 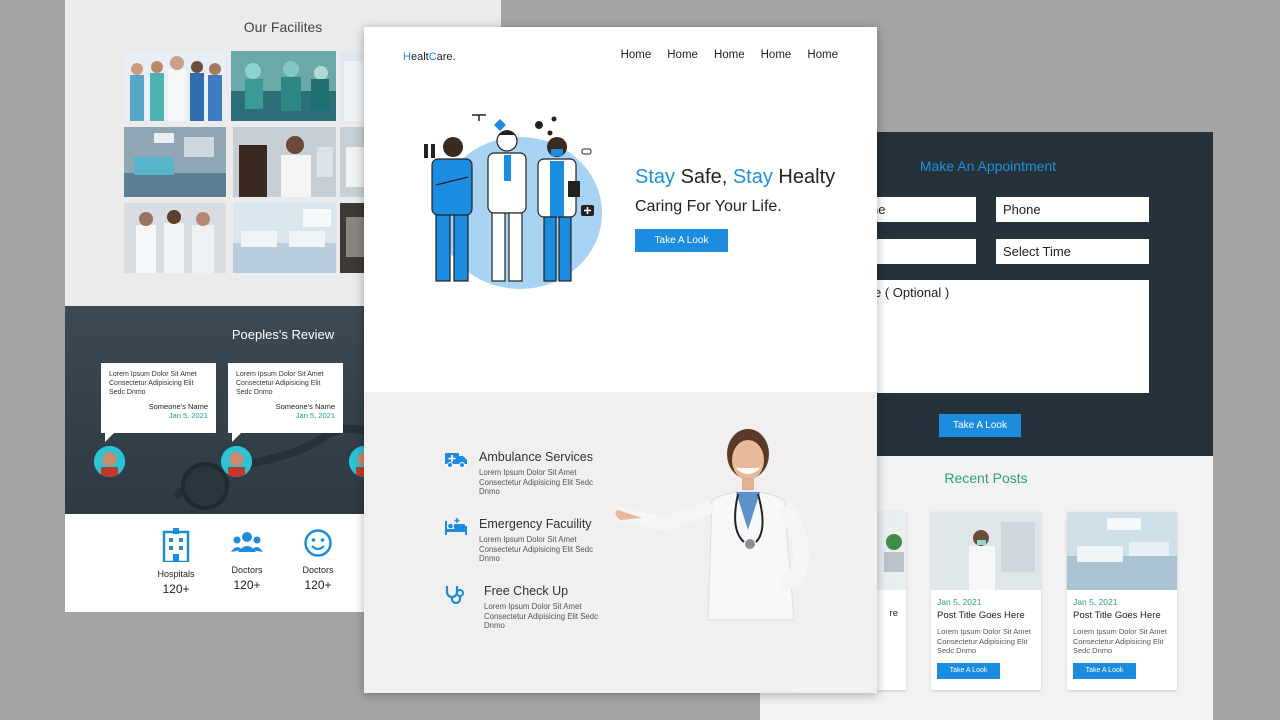 I want to click on hero-title-healty: Healty, so click(x=804, y=177).